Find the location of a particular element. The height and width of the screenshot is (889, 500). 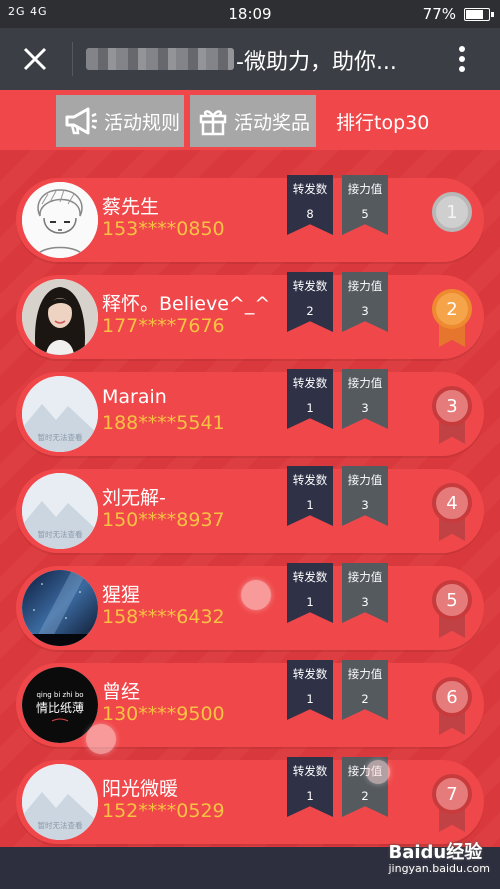

medal-icon: 2 is located at coordinates (452, 309).